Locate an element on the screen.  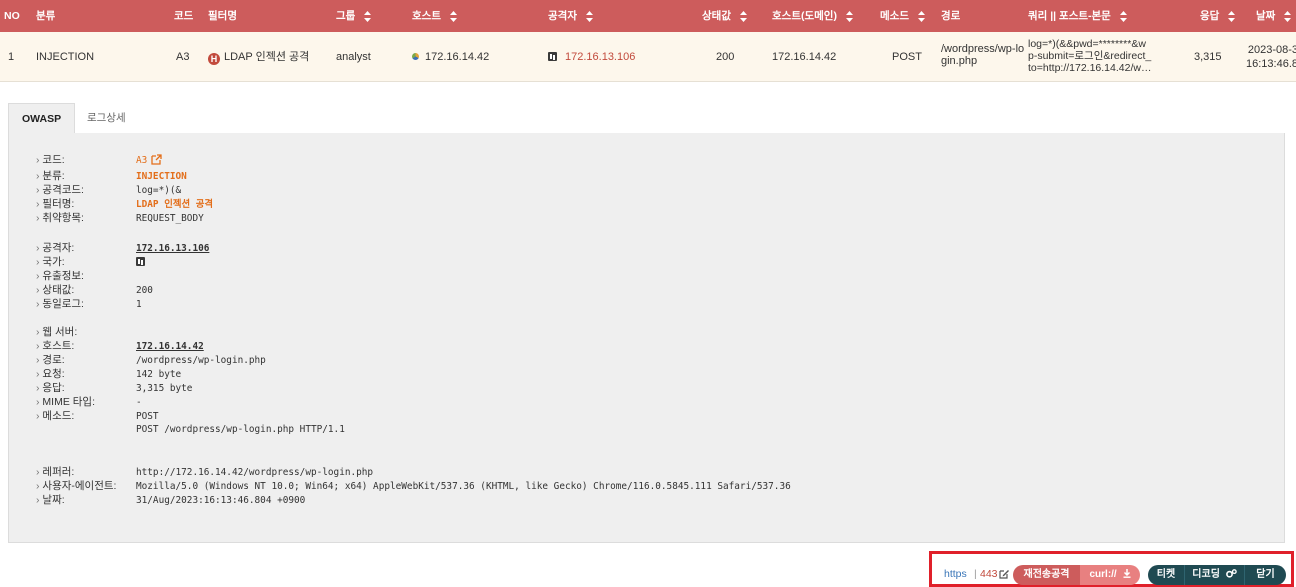
col-attacker-label: 공격자 is located at coordinates (562, 16).